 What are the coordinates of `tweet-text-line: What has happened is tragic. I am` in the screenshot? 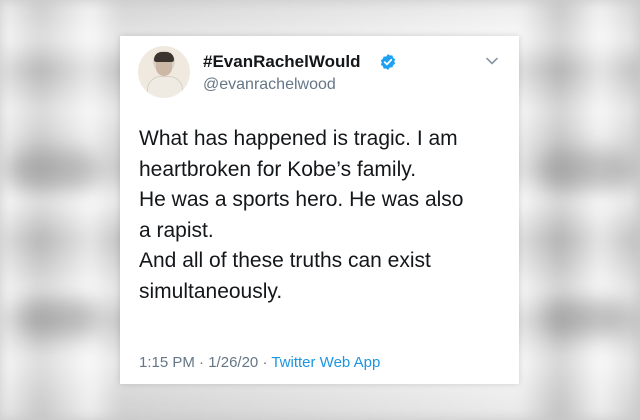 It's located at (298, 138).